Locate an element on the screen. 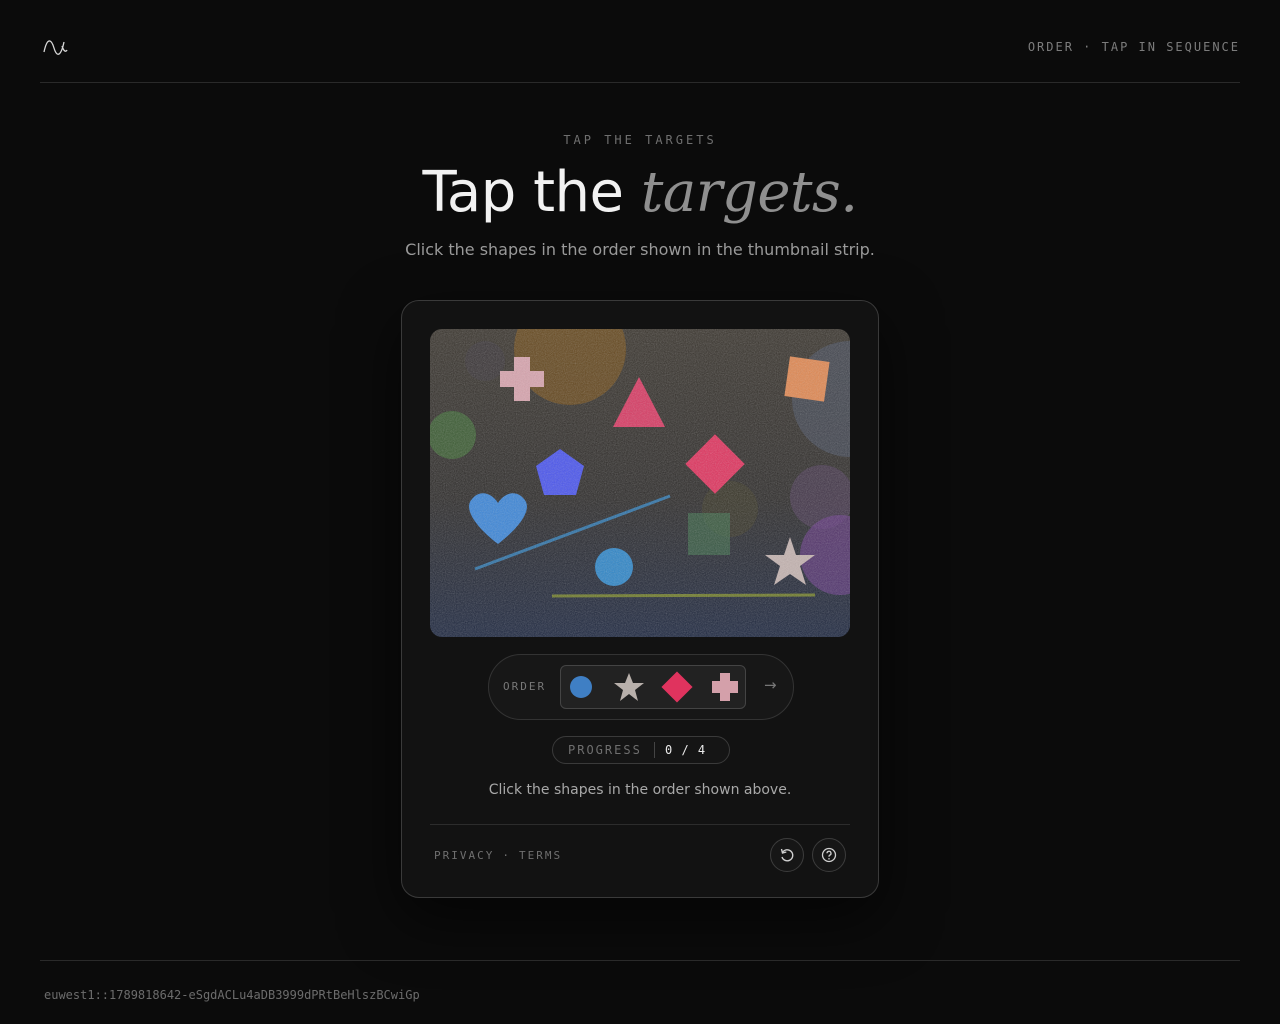 The height and width of the screenshot is (1024, 1280). progress-indicator: PROGRESS 0 / 4 is located at coordinates (641, 750).